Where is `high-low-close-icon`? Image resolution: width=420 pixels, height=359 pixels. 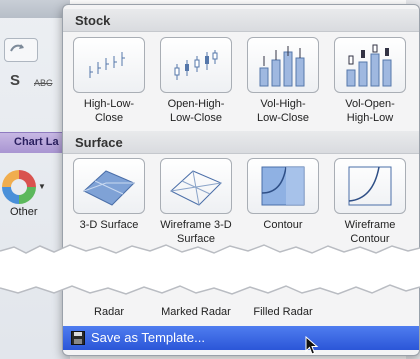 high-low-close-icon is located at coordinates (107, 65).